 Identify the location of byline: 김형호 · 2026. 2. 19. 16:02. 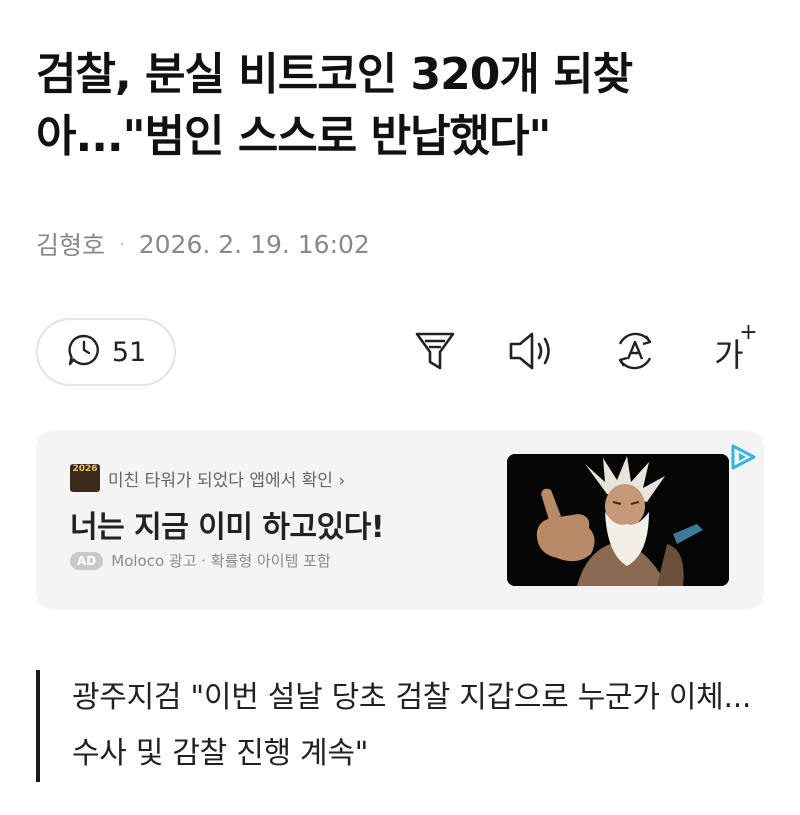
(203, 244).